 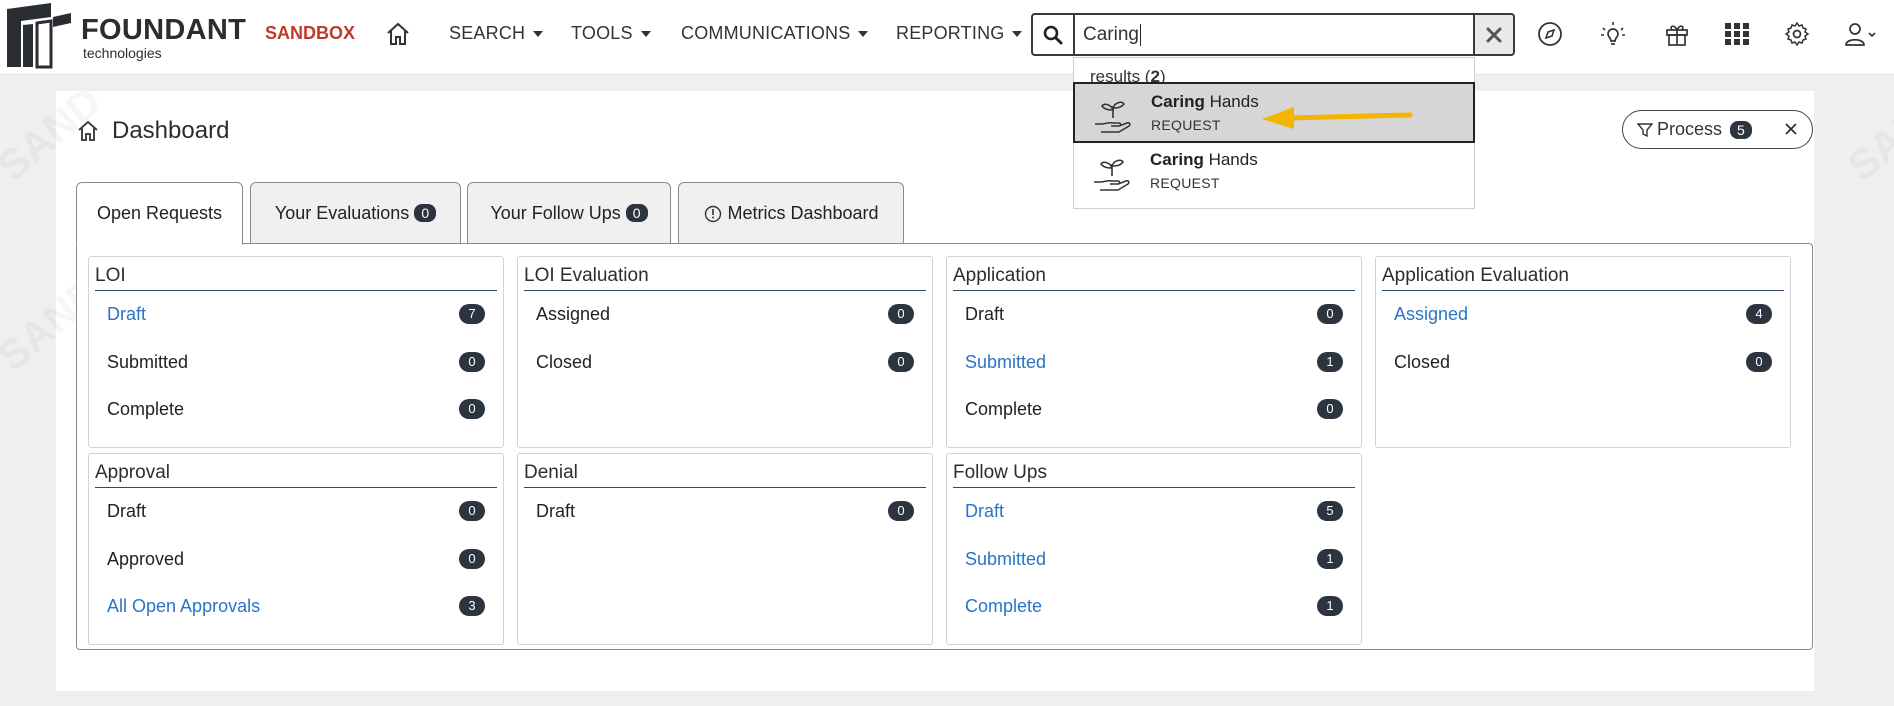 What do you see at coordinates (171, 130) in the screenshot?
I see `page-title-text: Dashboard` at bounding box center [171, 130].